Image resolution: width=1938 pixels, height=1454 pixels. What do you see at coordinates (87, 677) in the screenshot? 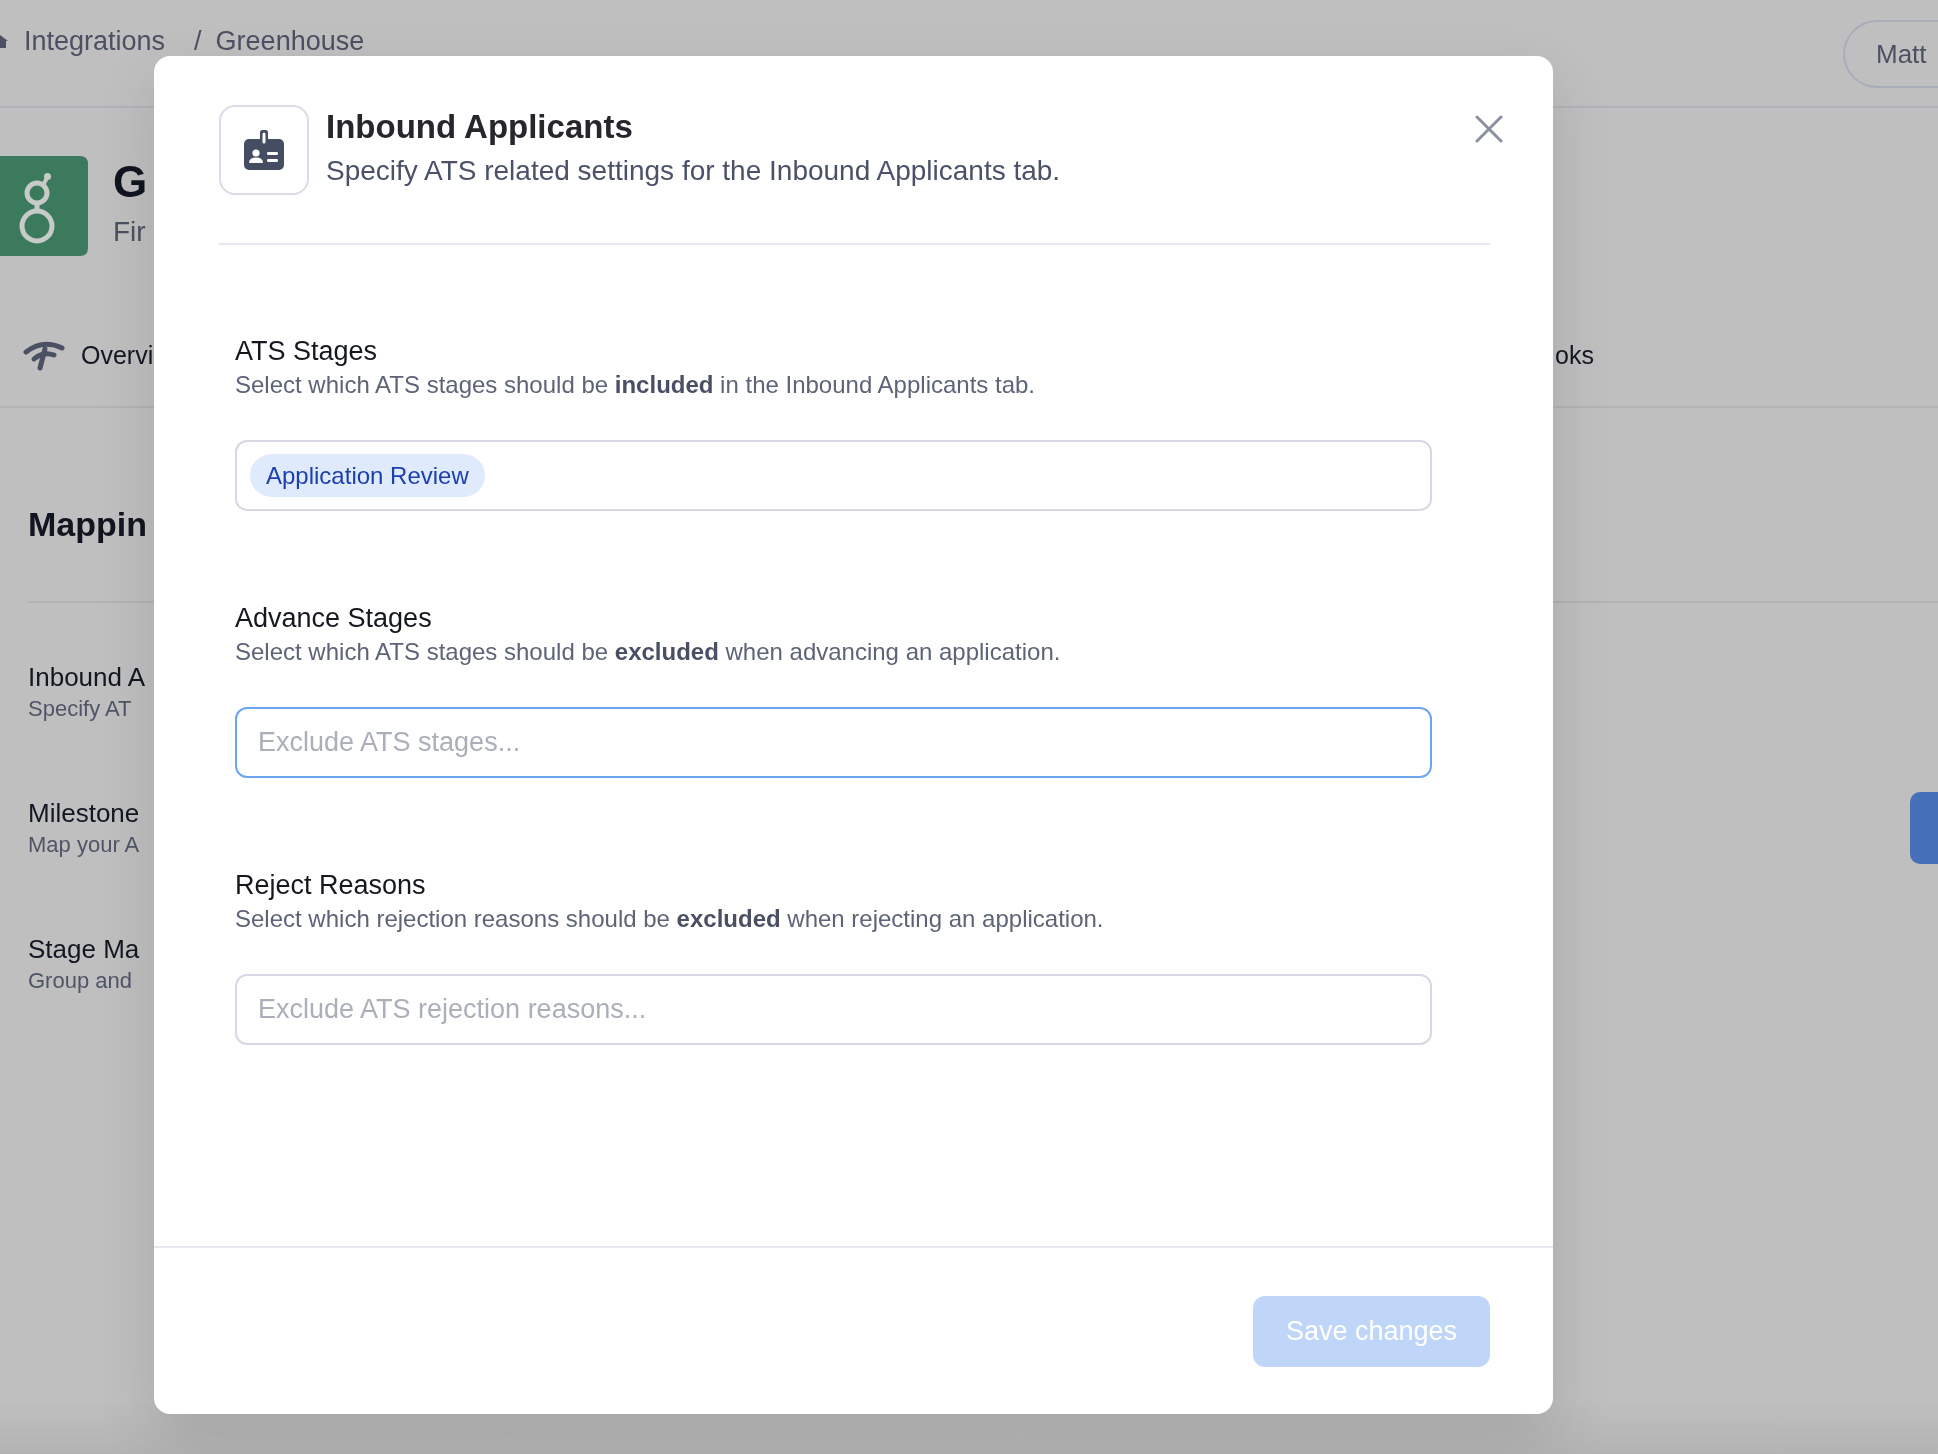
I see `setting-title: Inbound A` at bounding box center [87, 677].